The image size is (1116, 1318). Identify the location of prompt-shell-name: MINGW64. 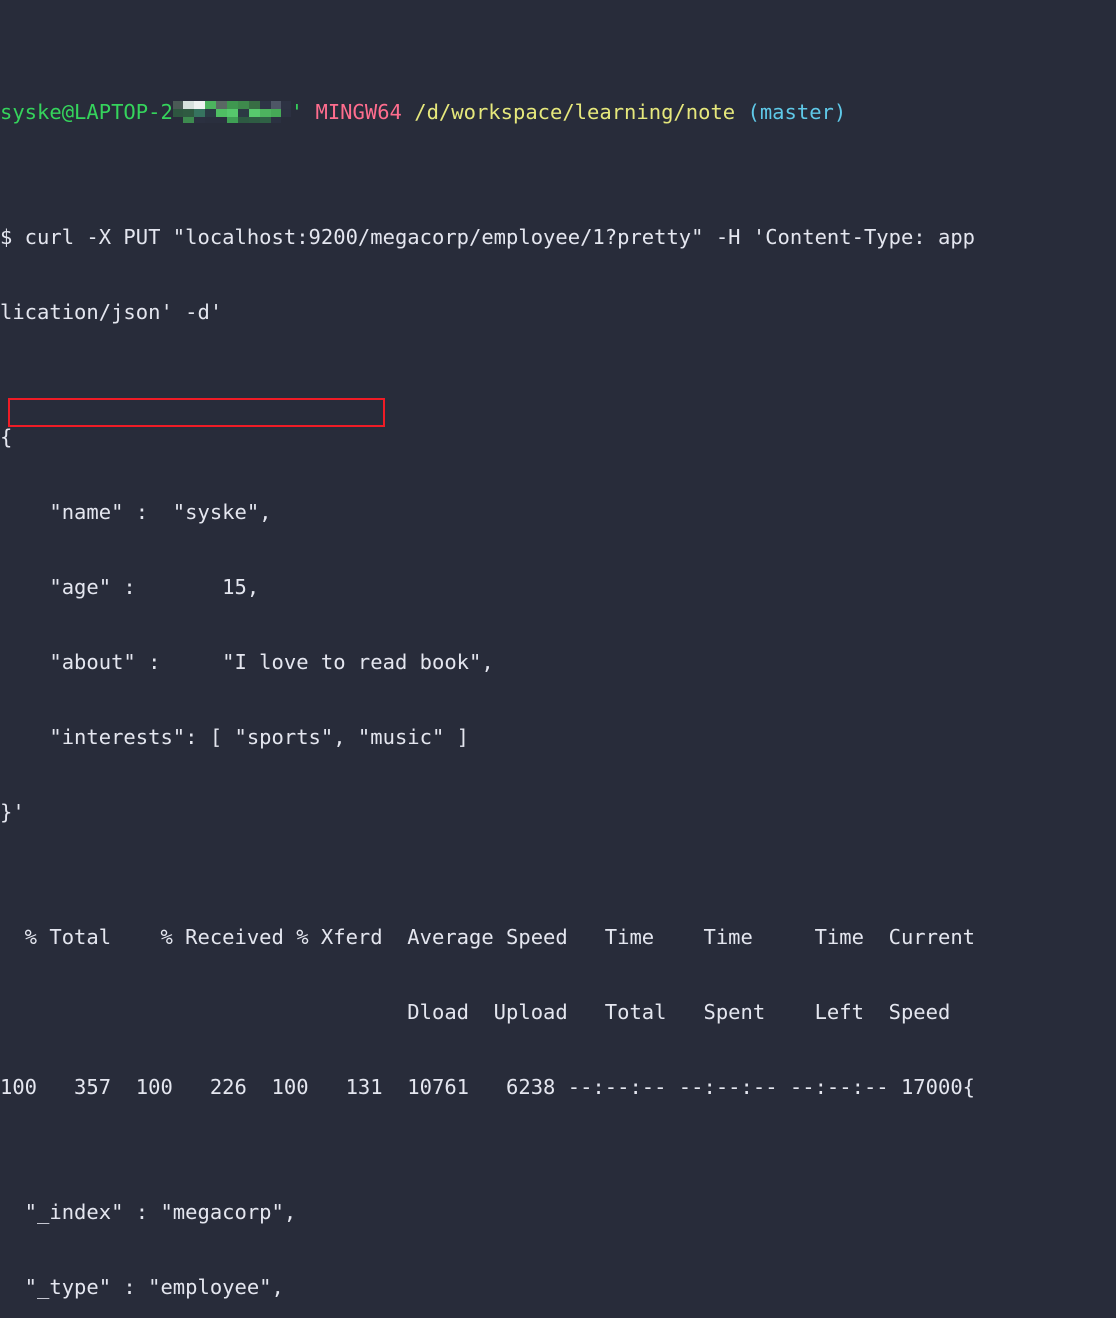
(358, 112).